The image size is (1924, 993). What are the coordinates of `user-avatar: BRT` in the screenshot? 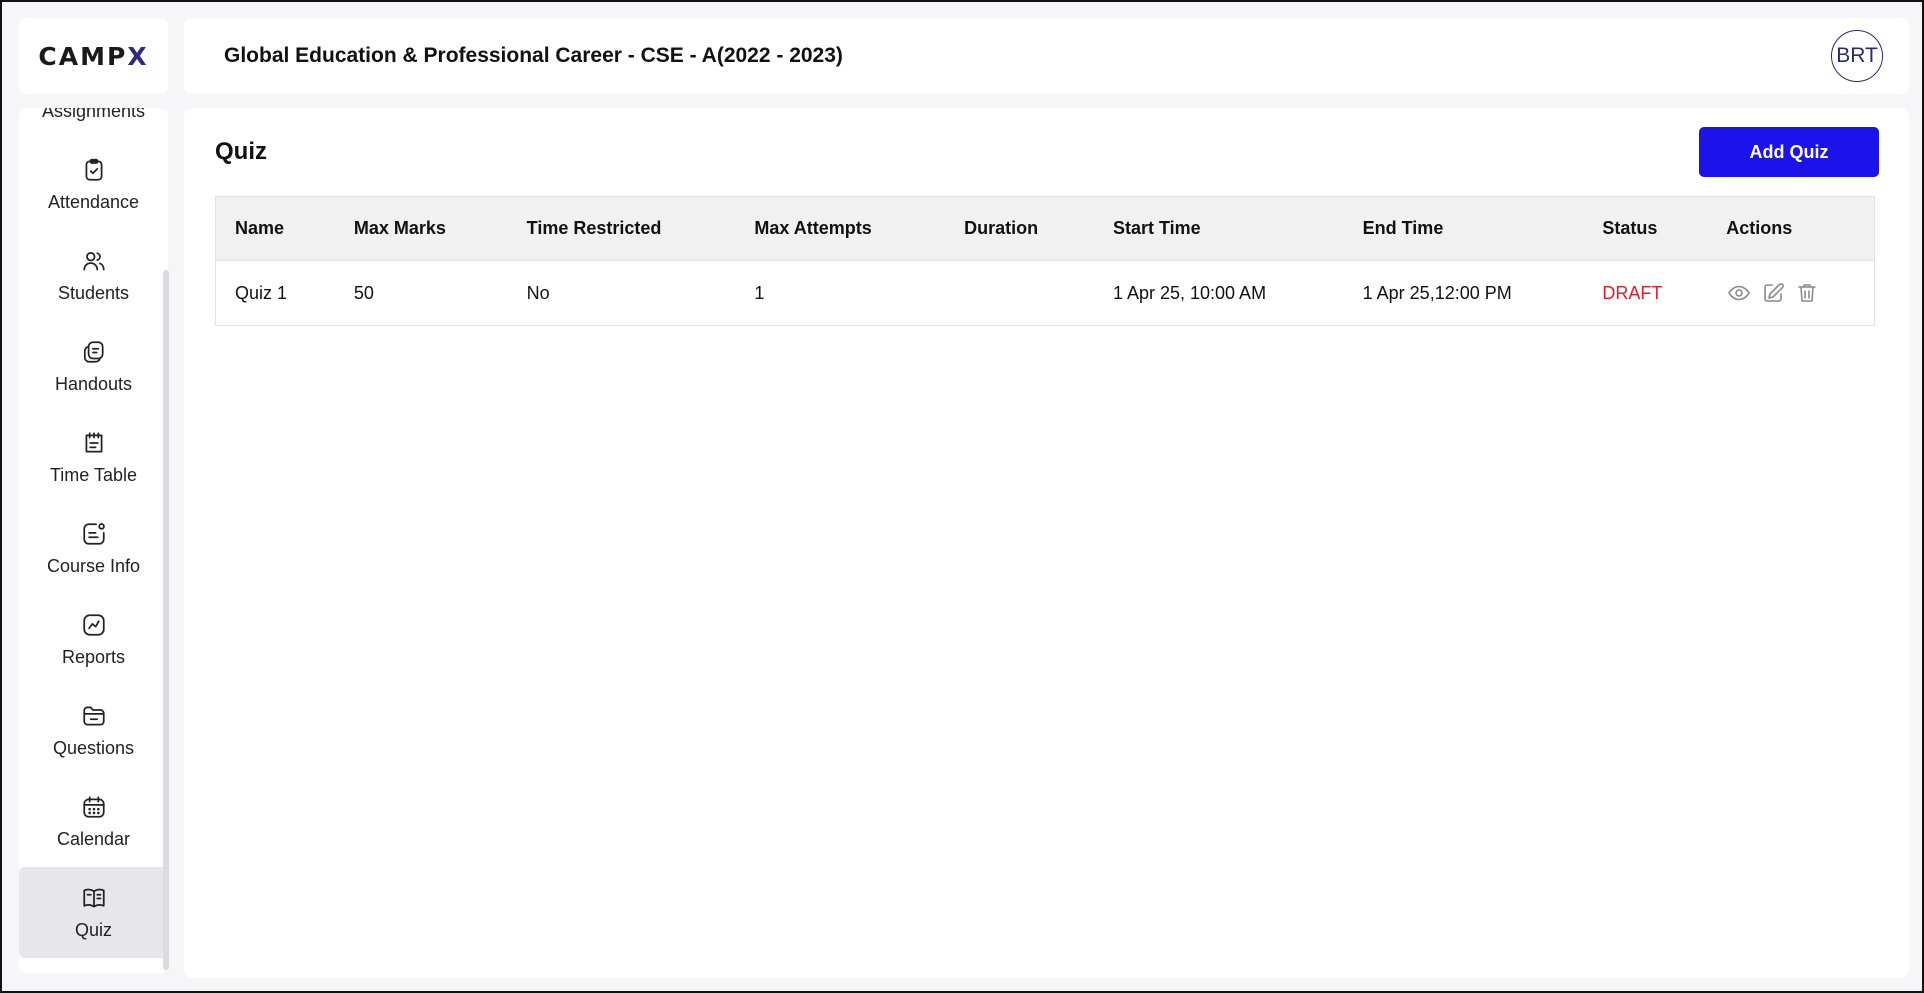 It's located at (1857, 56).